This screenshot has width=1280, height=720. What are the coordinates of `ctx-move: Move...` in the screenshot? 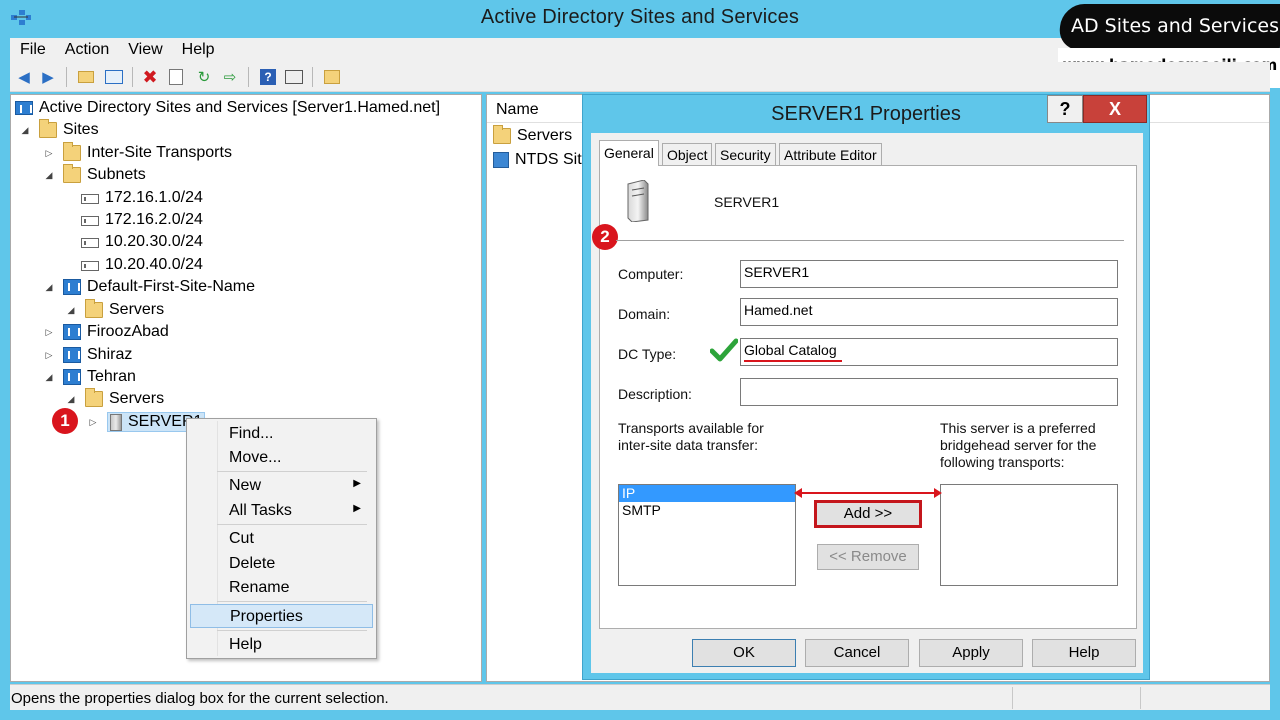 It's located at (281, 458).